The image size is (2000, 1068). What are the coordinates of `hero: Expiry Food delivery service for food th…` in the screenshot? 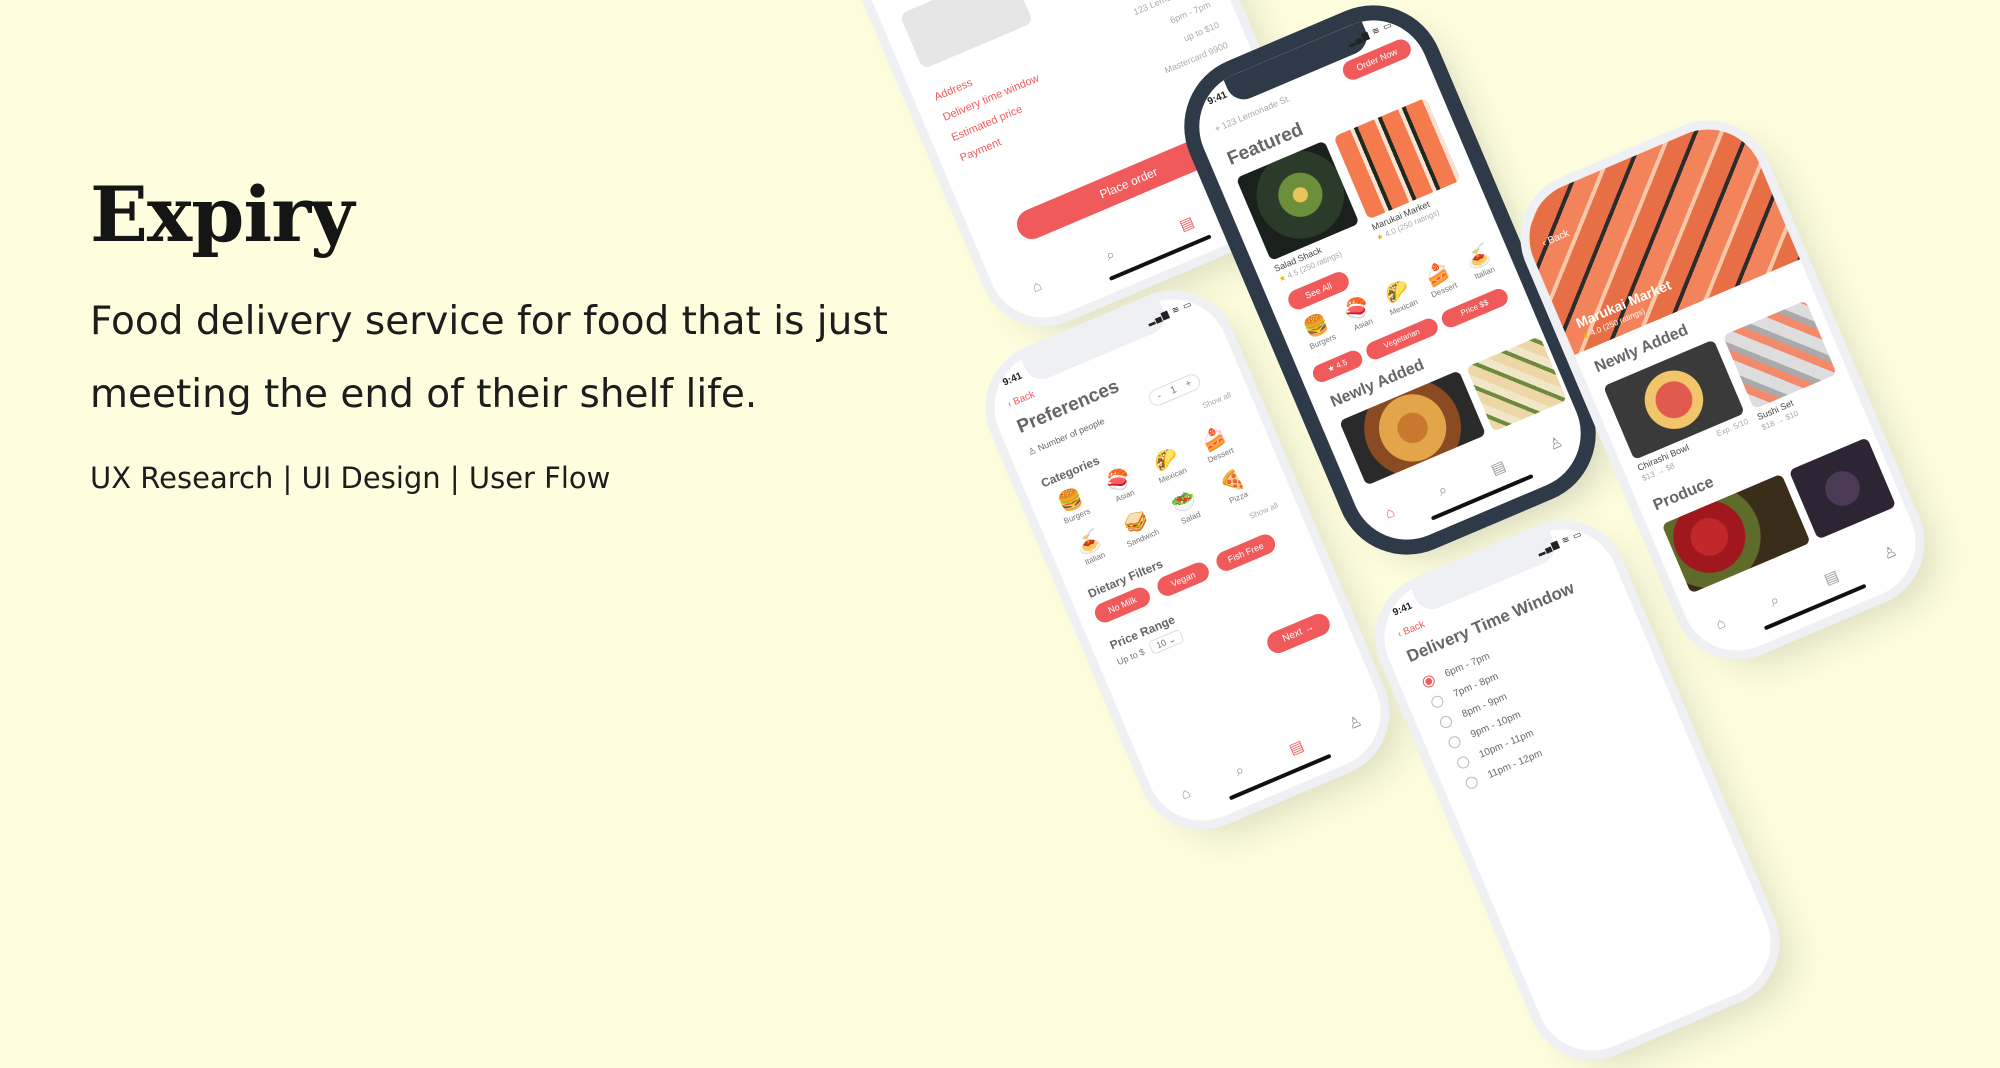 It's located at (500, 332).